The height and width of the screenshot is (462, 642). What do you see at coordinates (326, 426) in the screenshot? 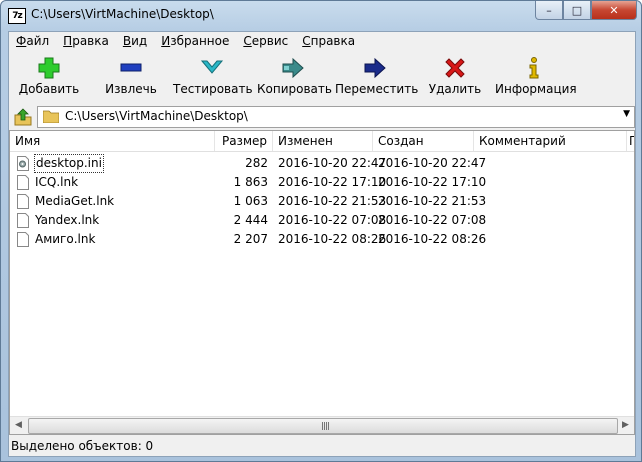
I see `grip-icon` at bounding box center [326, 426].